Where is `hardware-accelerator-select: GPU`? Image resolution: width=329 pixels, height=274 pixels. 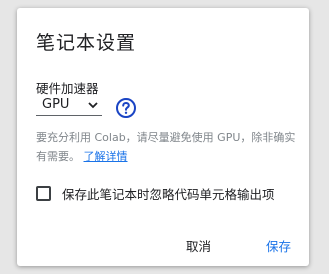
hardware-accelerator-select: GPU is located at coordinates (69, 106).